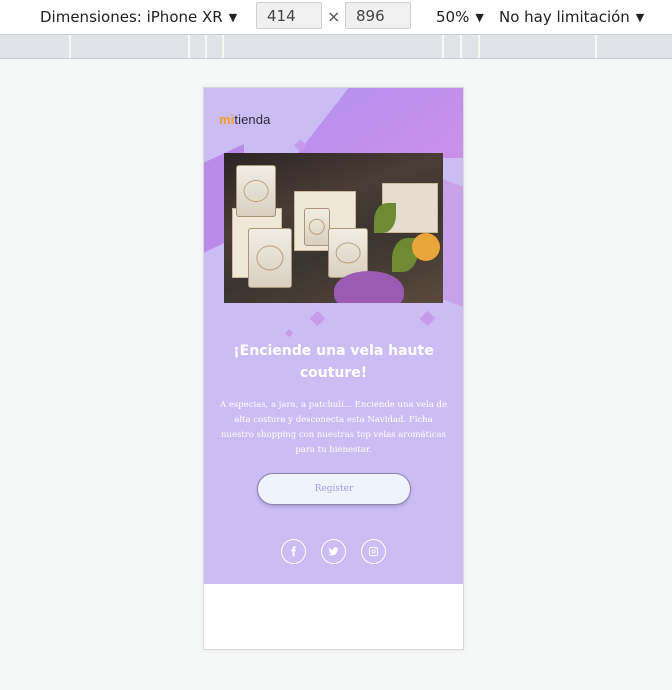 The width and height of the screenshot is (672, 690). Describe the element at coordinates (244, 119) in the screenshot. I see `brand-logo: mitienda` at that location.